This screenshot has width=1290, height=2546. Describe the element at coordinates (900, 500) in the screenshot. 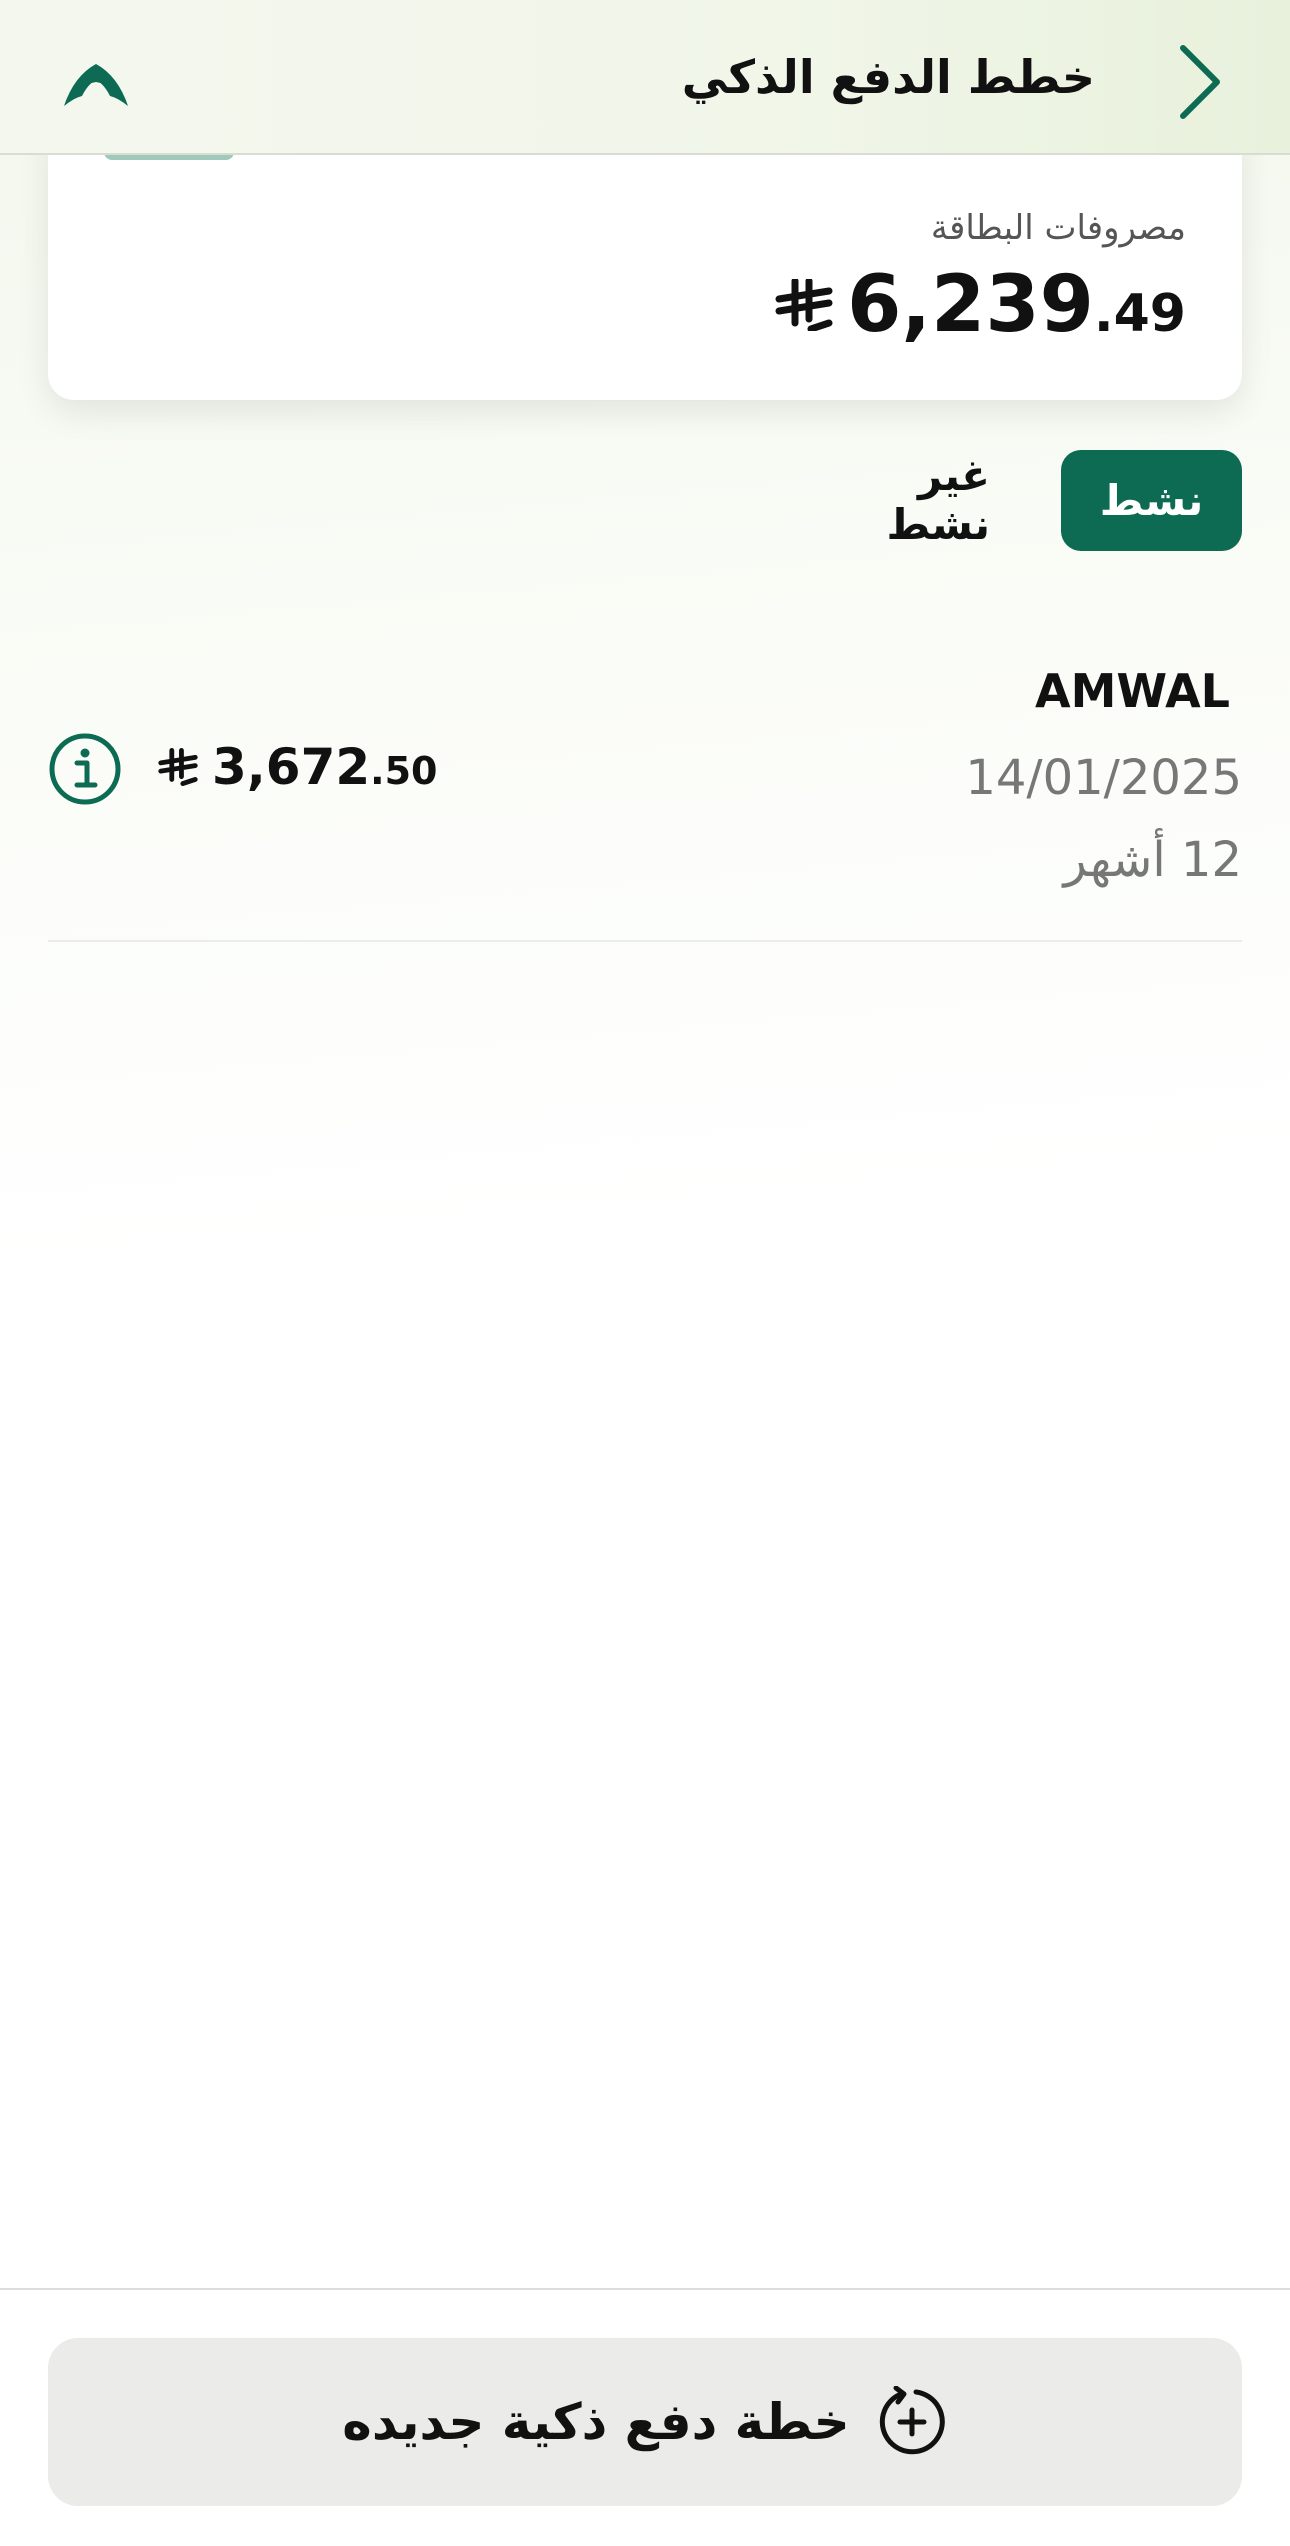

I see `tab-inactive: غير نشط` at that location.